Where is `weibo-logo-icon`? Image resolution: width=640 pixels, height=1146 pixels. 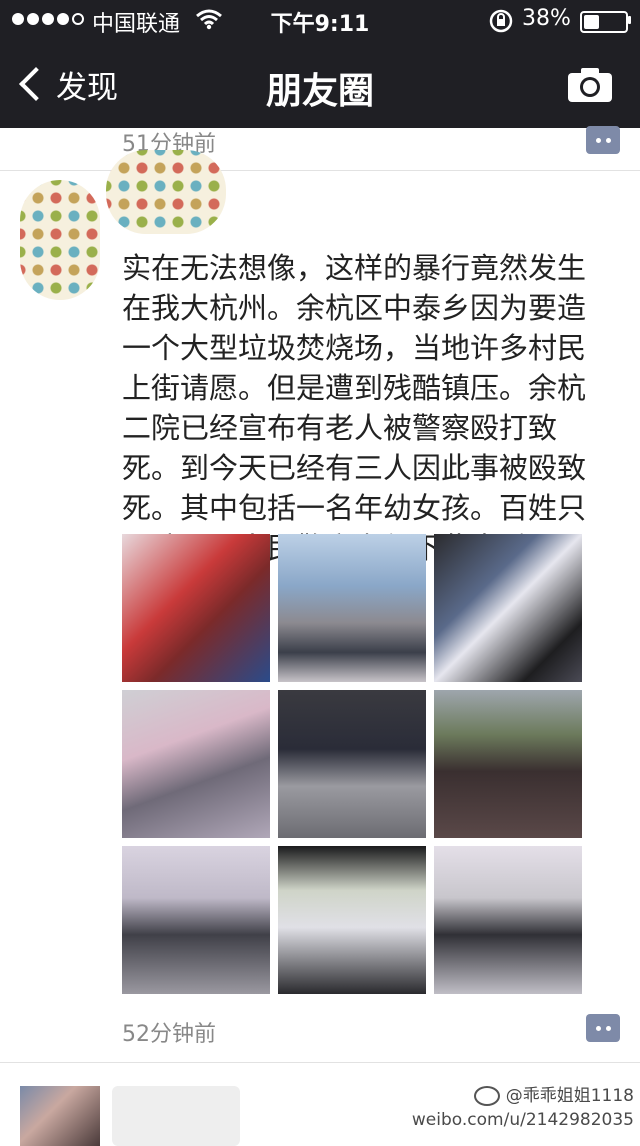
weibo-logo-icon is located at coordinates (486, 1096).